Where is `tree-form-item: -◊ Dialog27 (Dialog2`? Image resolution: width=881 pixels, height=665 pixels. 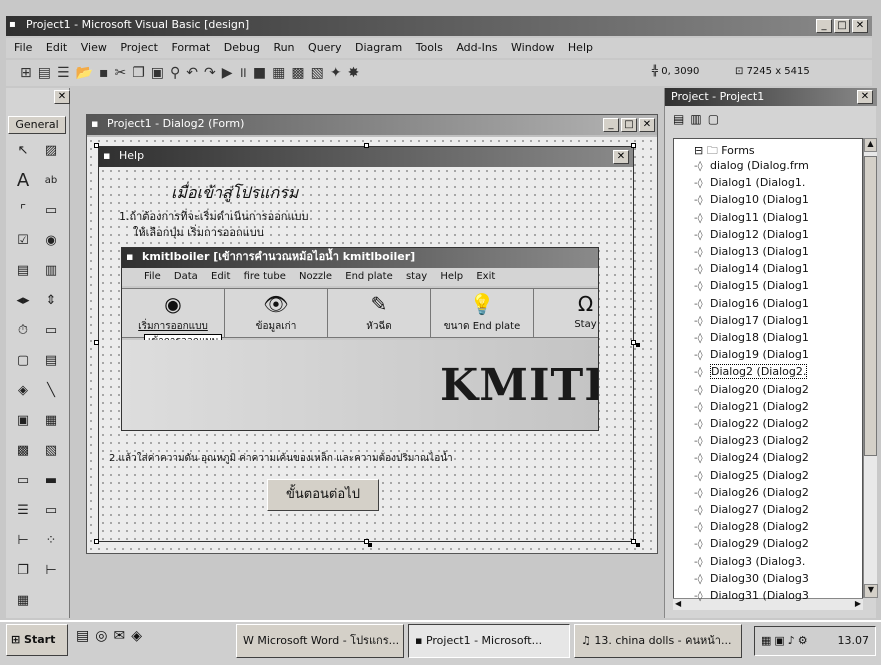 tree-form-item: -◊ Dialog27 (Dialog2 is located at coordinates (751, 510).